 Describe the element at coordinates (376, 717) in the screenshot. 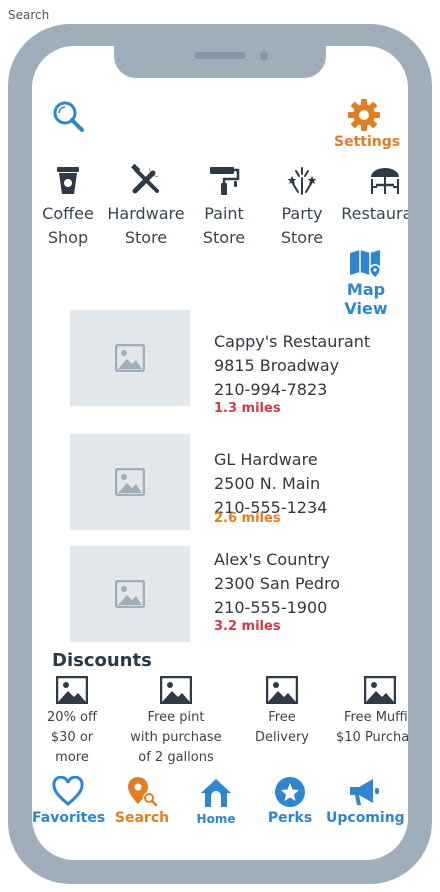

I see `discount-text: Free Muffin` at that location.